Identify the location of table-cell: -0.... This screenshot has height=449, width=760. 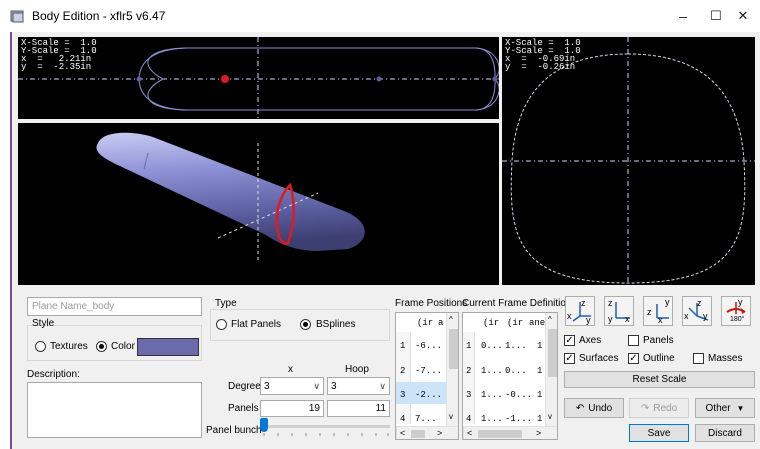
(518, 395).